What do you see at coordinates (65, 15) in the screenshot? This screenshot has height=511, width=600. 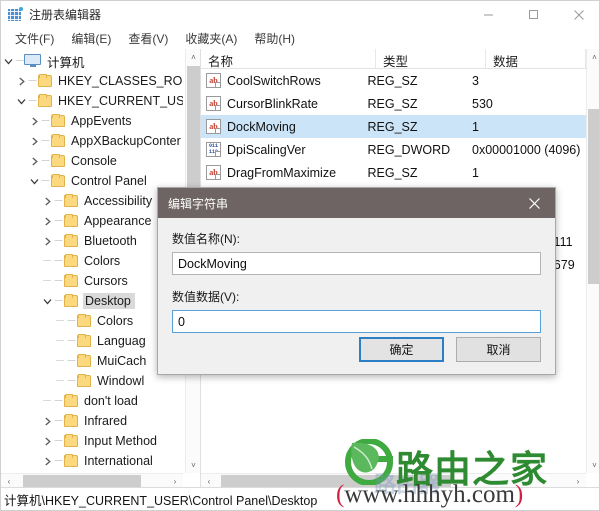 I see `window-title: 注册表编辑器` at bounding box center [65, 15].